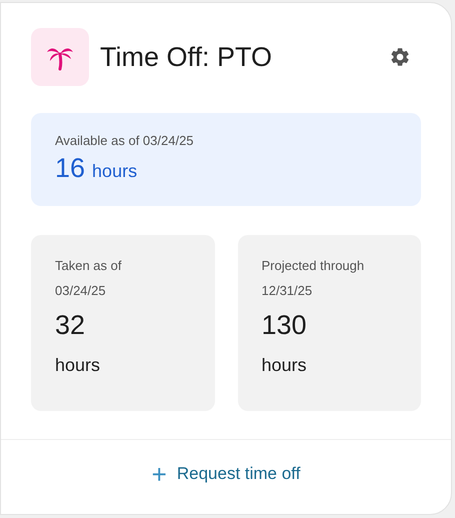 The width and height of the screenshot is (455, 518). What do you see at coordinates (70, 325) in the screenshot?
I see `stat-value: 32` at bounding box center [70, 325].